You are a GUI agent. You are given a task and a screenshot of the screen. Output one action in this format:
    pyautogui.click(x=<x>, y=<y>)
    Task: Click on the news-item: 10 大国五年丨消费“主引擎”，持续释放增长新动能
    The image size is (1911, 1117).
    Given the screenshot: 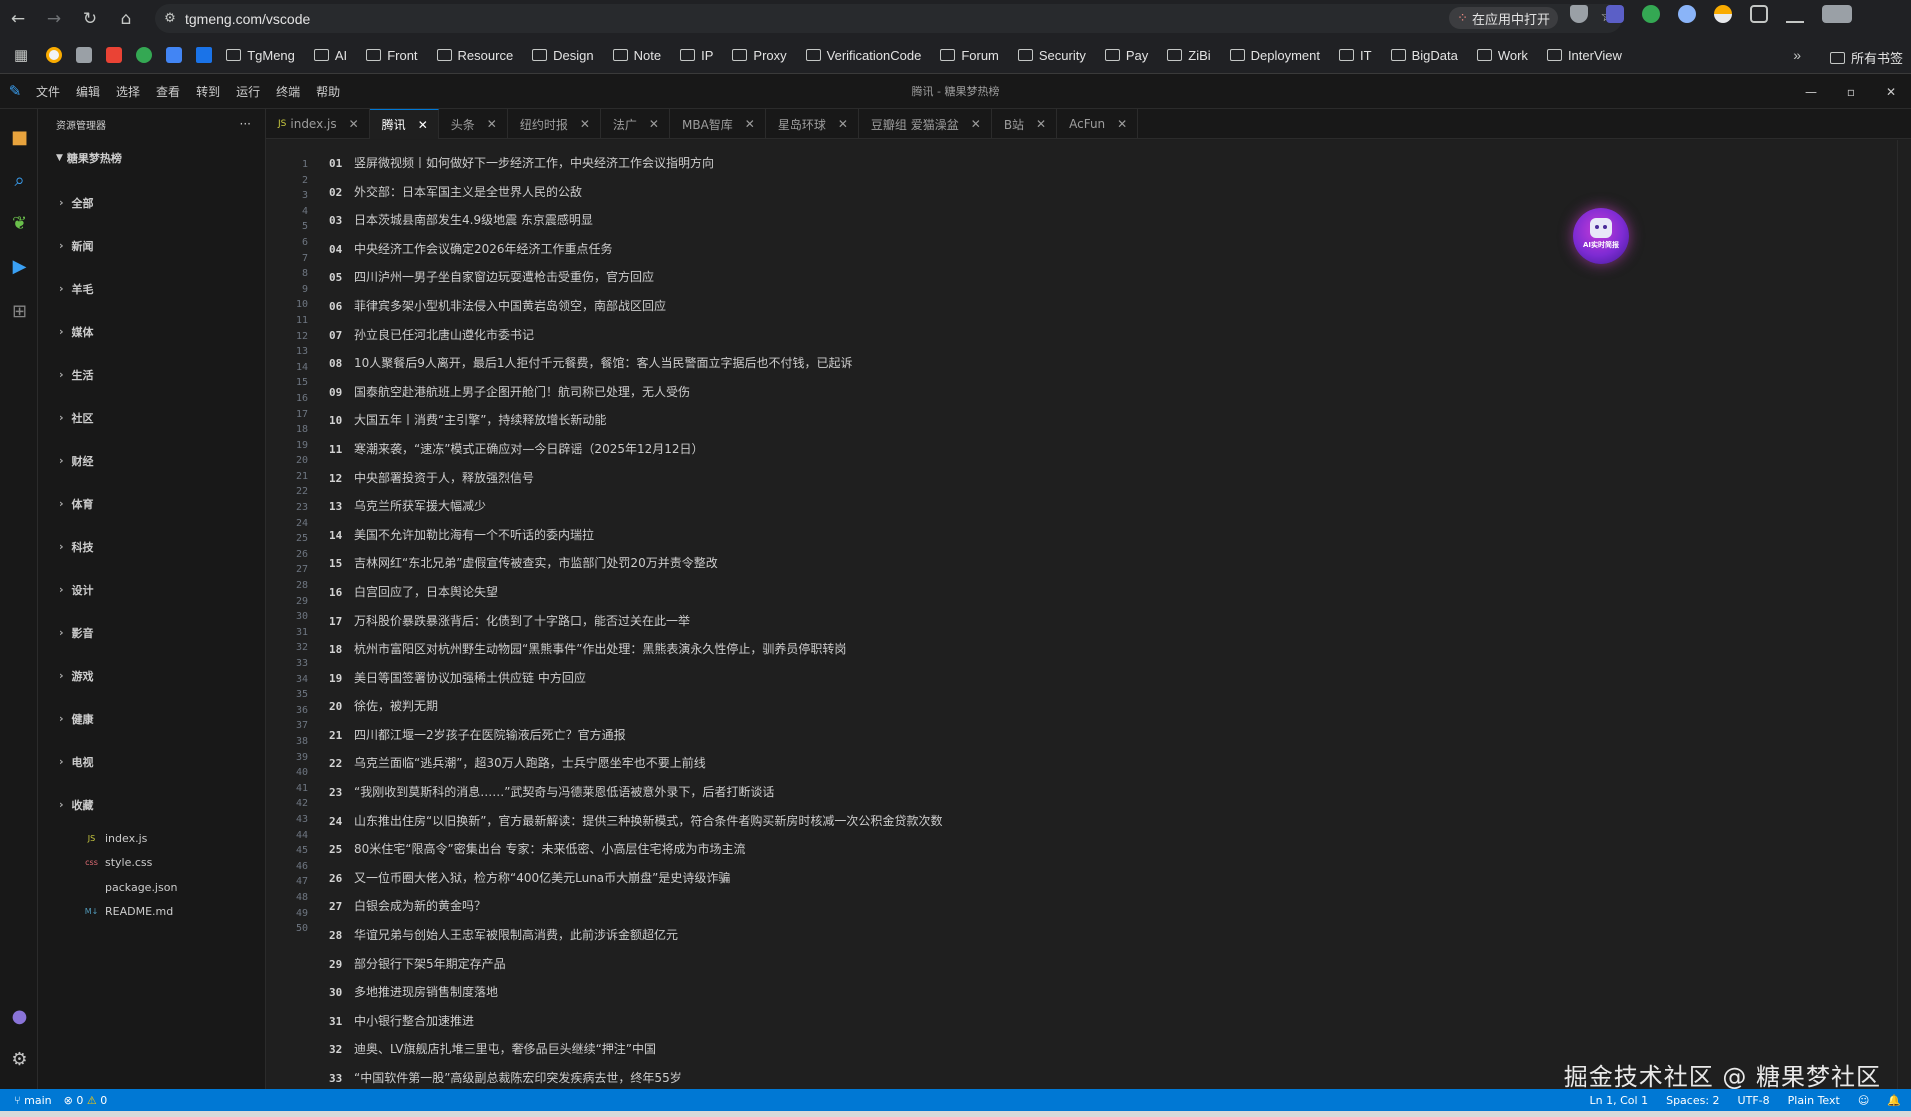 What is the action you would take?
    pyautogui.click(x=1079, y=420)
    